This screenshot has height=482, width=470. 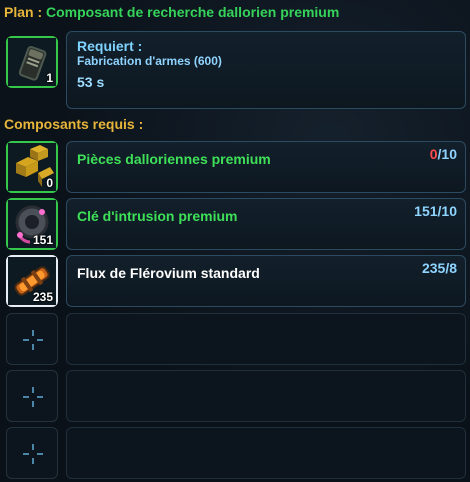 I want to click on component-3-count: 235/8, so click(x=439, y=268).